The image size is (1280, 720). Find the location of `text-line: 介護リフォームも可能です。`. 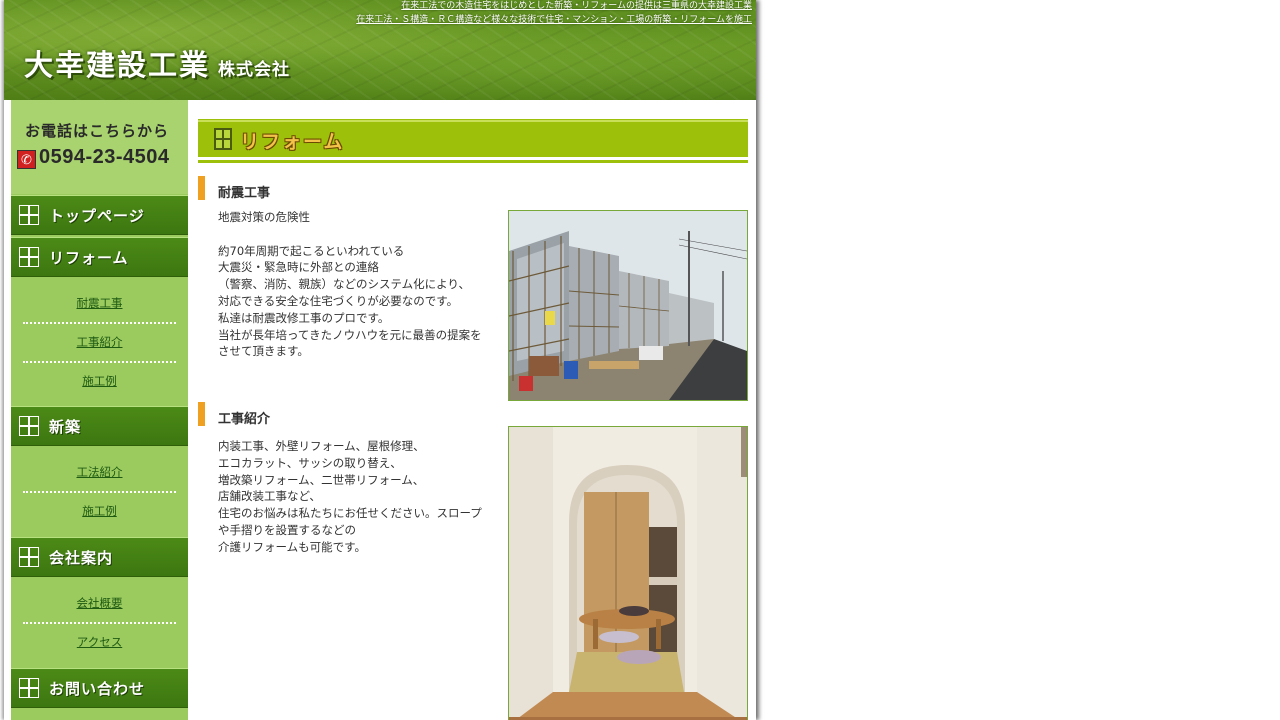

text-line: 介護リフォームも可能です。 is located at coordinates (292, 546).